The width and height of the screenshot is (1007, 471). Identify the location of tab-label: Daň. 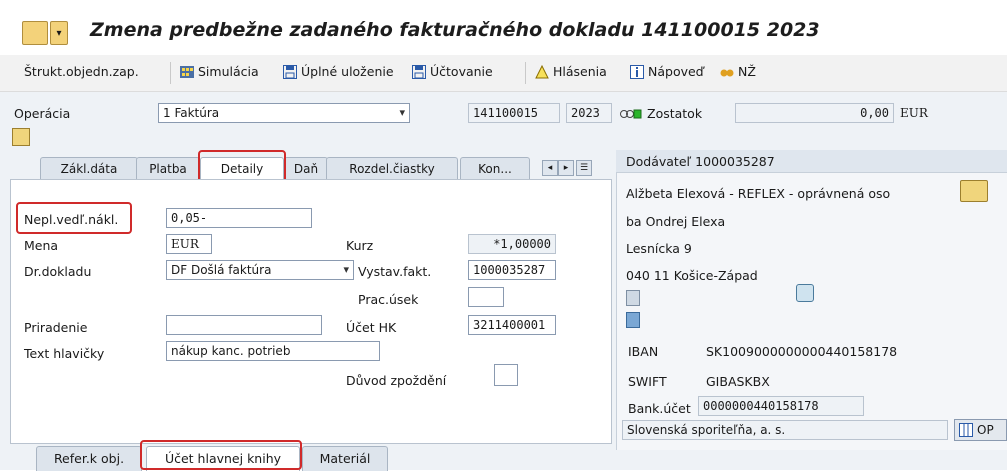
(306, 169).